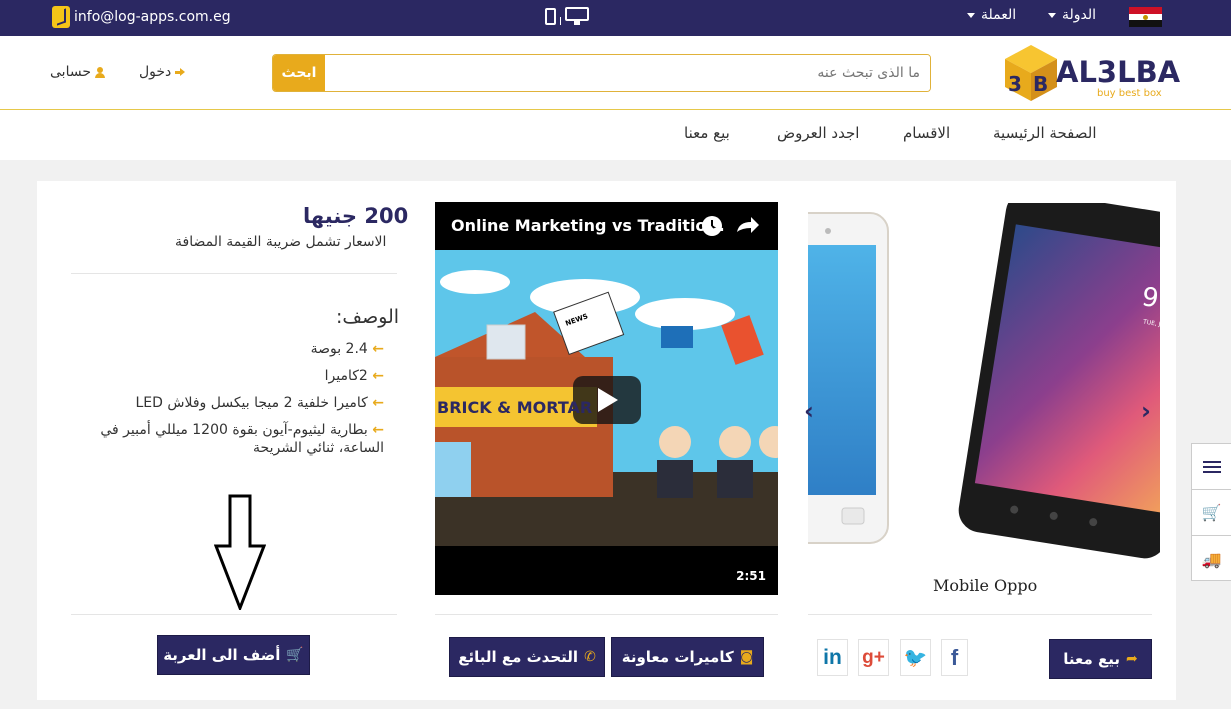 This screenshot has width=1231, height=709. Describe the element at coordinates (152, 17) in the screenshot. I see `email-text: info@log-apps.com.eg` at that location.